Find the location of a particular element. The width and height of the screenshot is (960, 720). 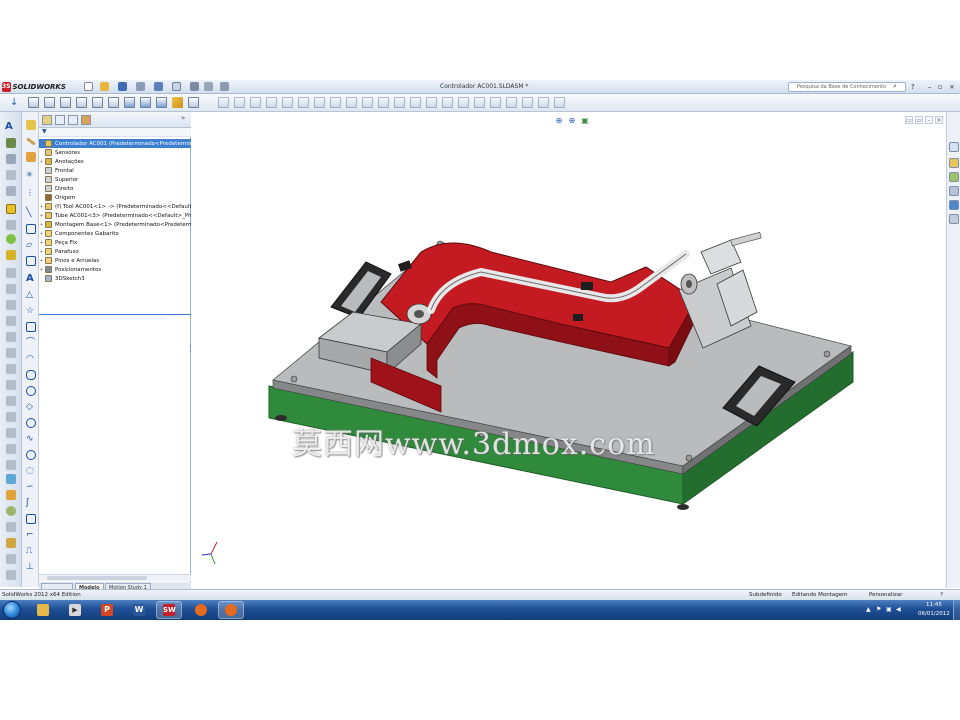

offset-icon: ◌ is located at coordinates (31, 471).